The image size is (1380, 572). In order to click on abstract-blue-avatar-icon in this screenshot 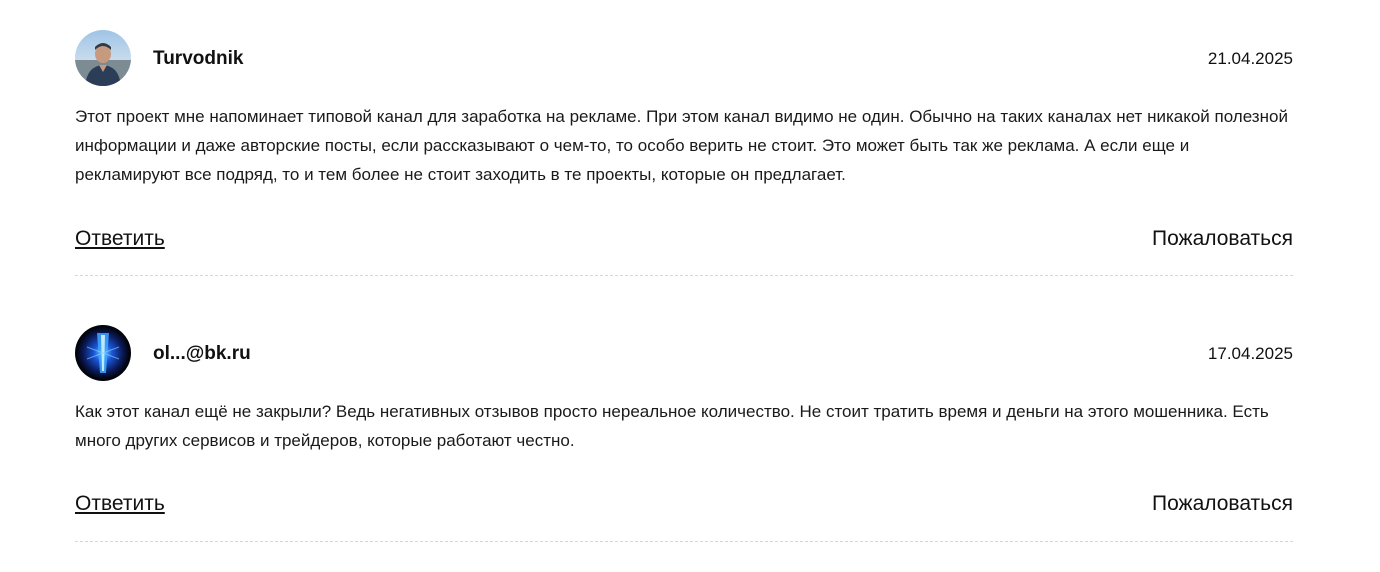, I will do `click(103, 353)`.